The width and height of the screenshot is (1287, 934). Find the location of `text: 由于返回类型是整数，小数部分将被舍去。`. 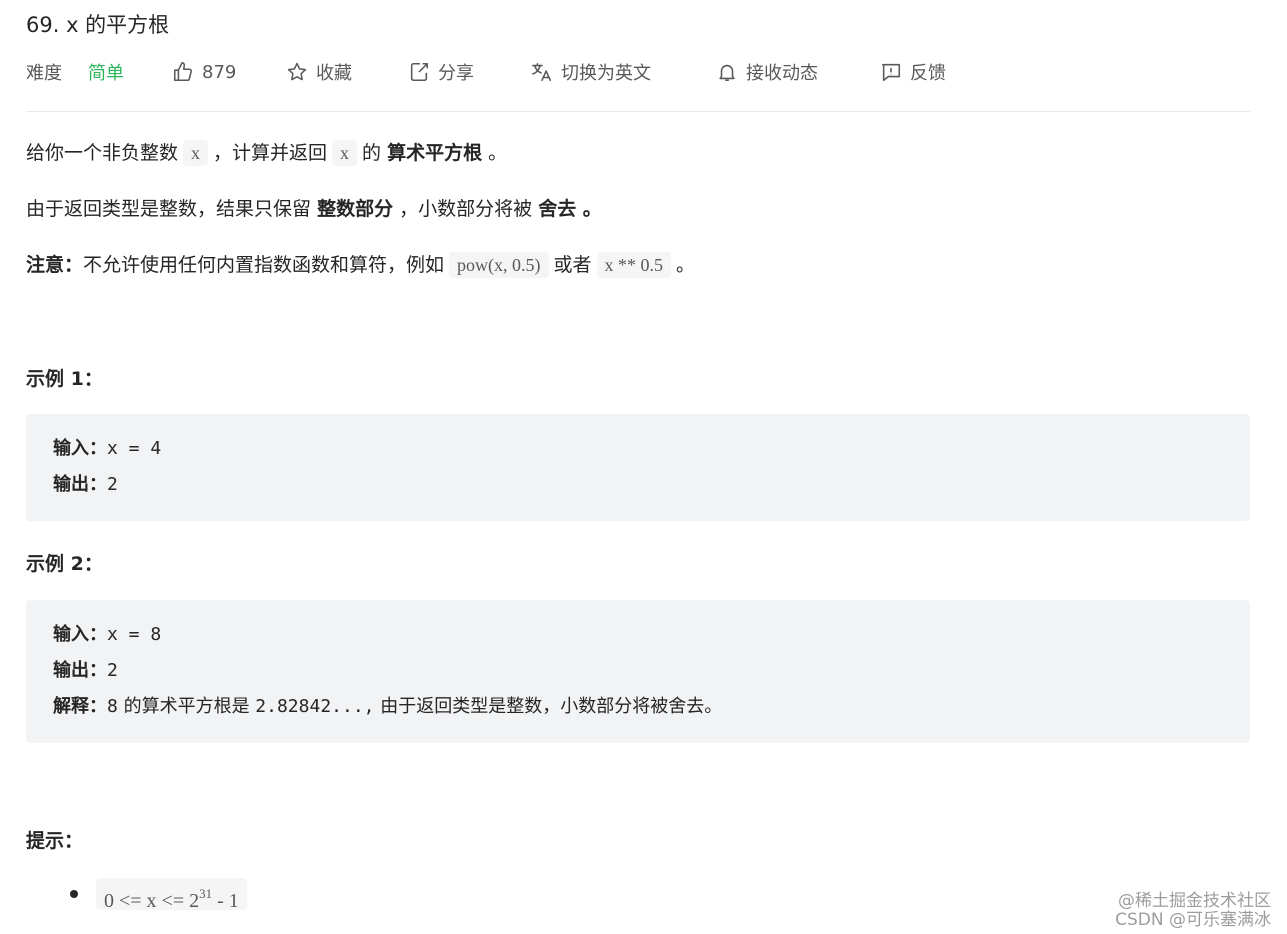

text: 由于返回类型是整数，小数部分将被舍去。 is located at coordinates (548, 706).